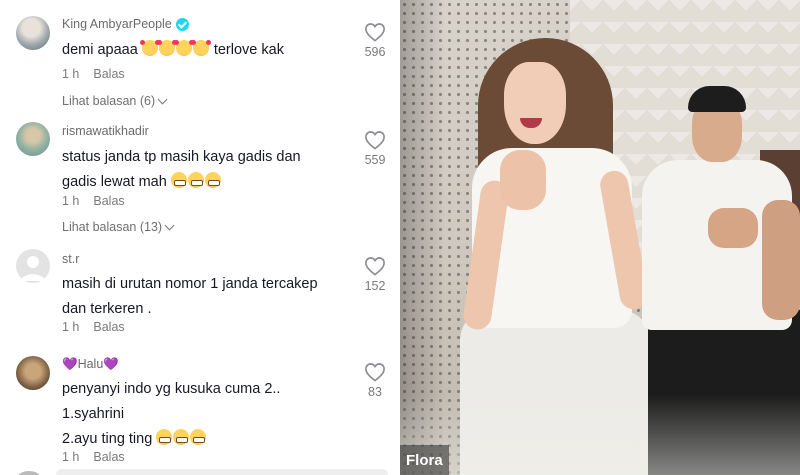 This screenshot has height=475, width=800. Describe the element at coordinates (93, 414) in the screenshot. I see `comment-line: 1.syahrini` at that location.